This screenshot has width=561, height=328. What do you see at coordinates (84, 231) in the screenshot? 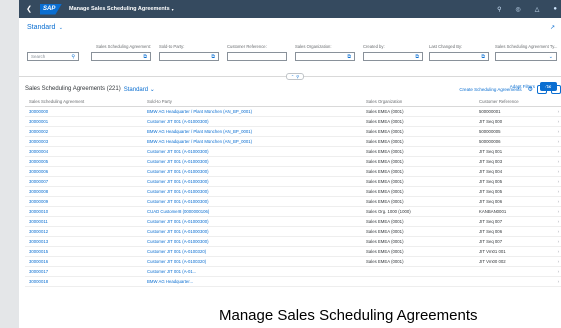
I see `agreement-id: 30000012` at bounding box center [84, 231].